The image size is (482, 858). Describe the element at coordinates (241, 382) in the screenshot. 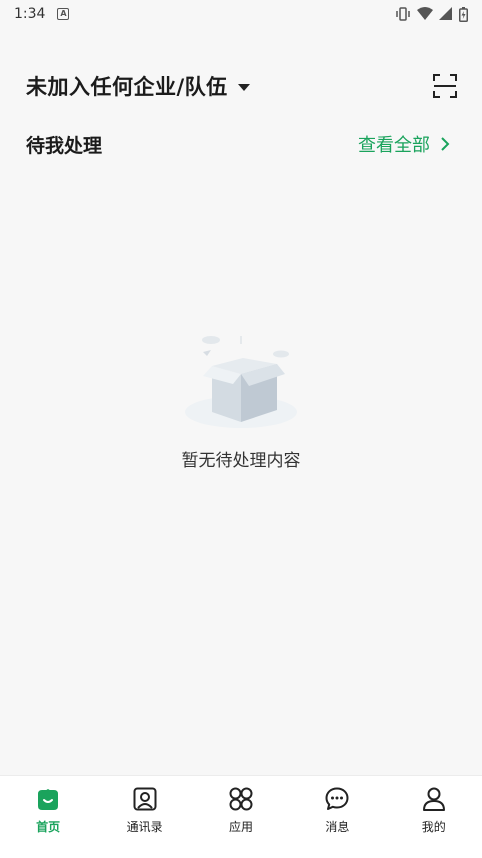

I see `empty-box-illustration` at that location.